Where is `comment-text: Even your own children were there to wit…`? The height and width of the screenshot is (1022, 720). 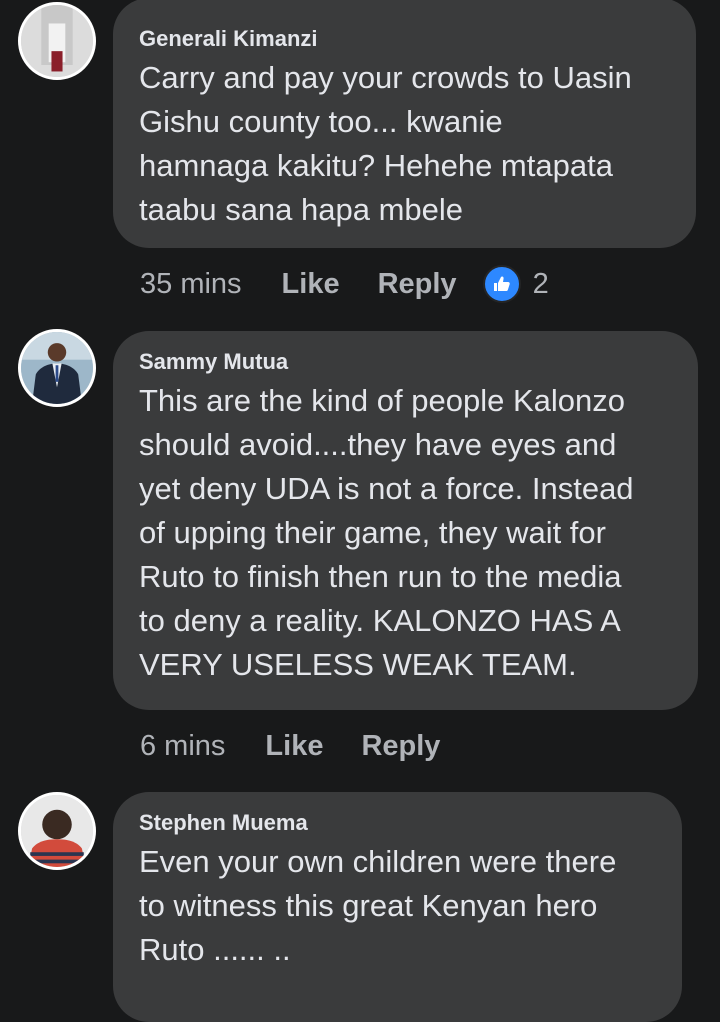 comment-text: Even your own children were there to wit… is located at coordinates (378, 905).